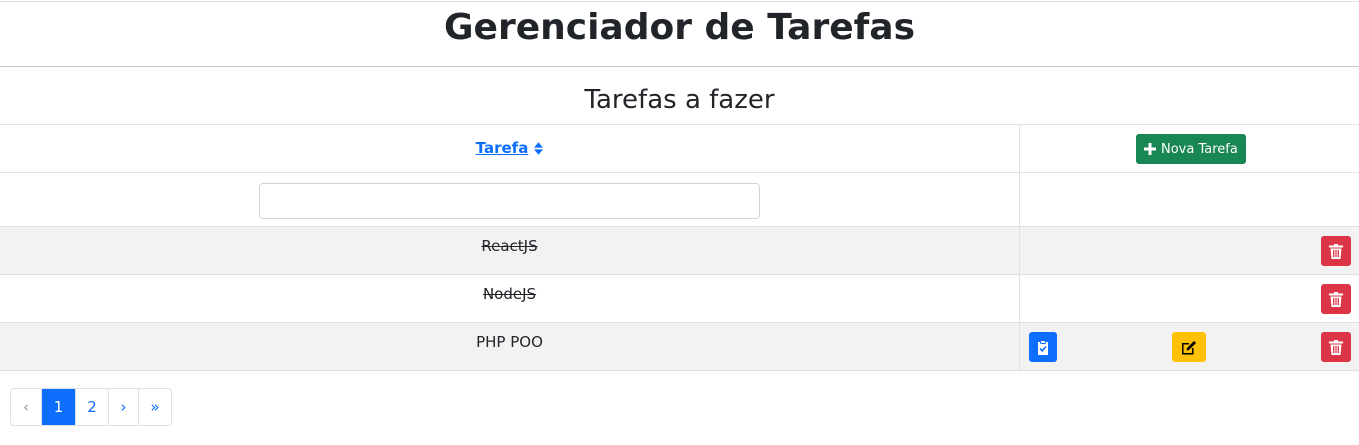 This screenshot has height=445, width=1359. I want to click on header-divider, so click(679, 66).